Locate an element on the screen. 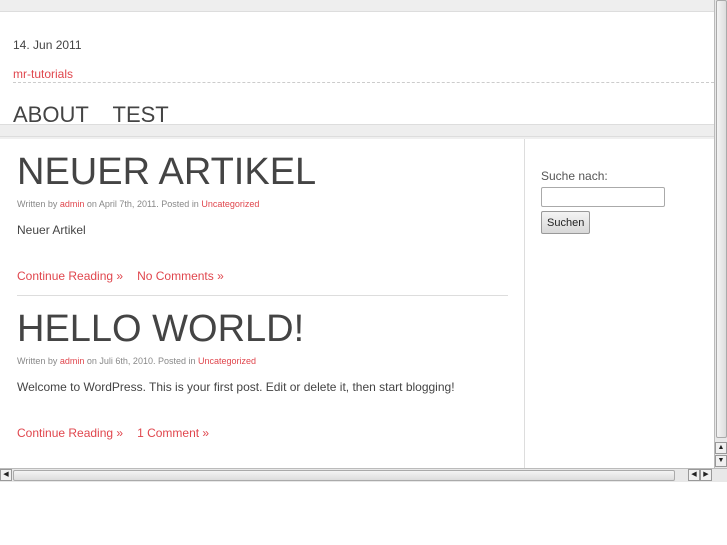 The height and width of the screenshot is (545, 727). search-input is located at coordinates (603, 197).